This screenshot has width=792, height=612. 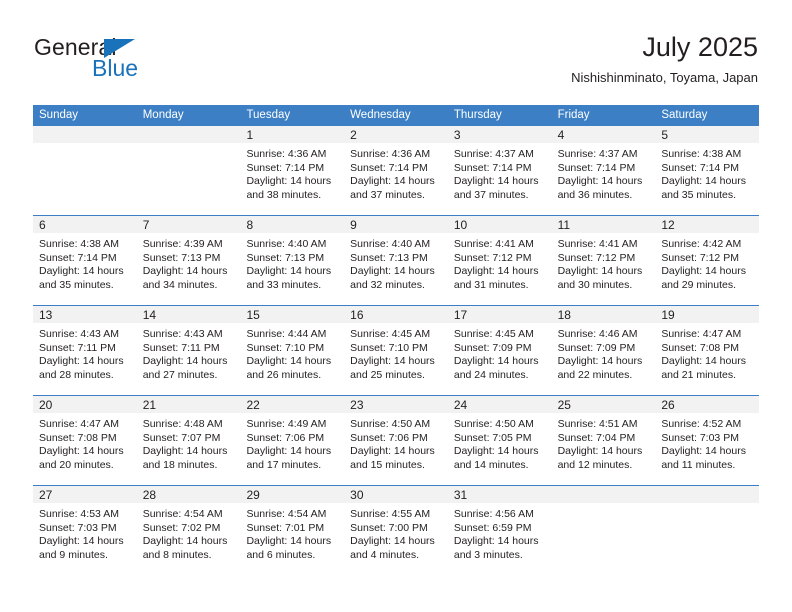 I want to click on daylight-text: Daylight: 14 hours and 27 minutes., so click(x=185, y=368).